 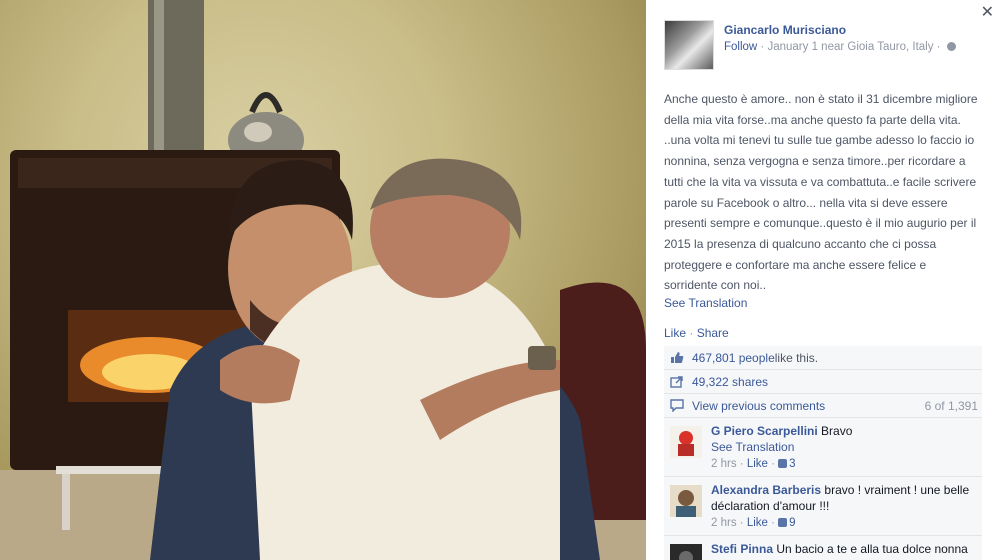 What do you see at coordinates (730, 382) in the screenshot?
I see `shares-link: 49,322 shares` at bounding box center [730, 382].